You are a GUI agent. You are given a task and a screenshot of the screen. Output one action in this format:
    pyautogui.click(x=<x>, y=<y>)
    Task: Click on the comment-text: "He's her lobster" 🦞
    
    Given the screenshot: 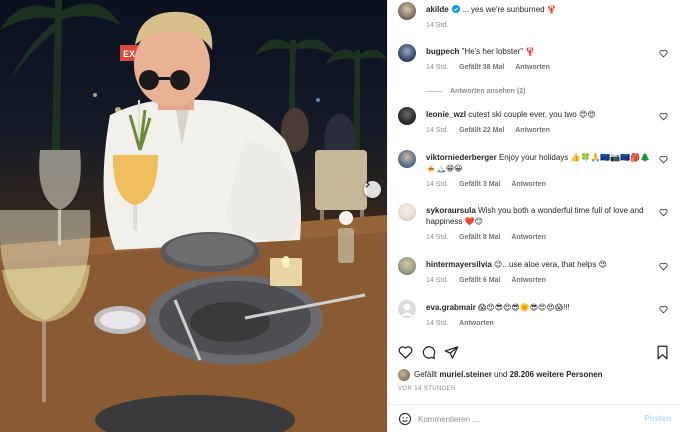 What is the action you would take?
    pyautogui.click(x=498, y=51)
    